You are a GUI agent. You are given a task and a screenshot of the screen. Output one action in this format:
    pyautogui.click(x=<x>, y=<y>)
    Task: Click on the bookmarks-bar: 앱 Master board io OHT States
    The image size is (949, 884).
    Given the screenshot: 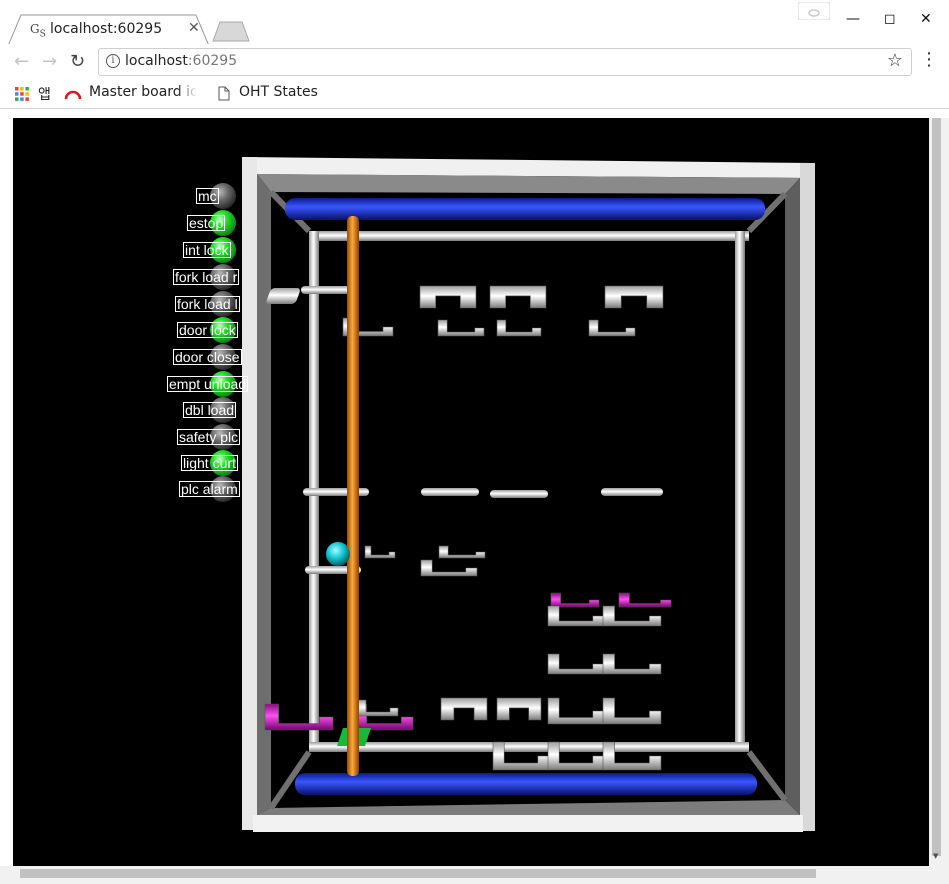 What is the action you would take?
    pyautogui.click(x=474, y=94)
    